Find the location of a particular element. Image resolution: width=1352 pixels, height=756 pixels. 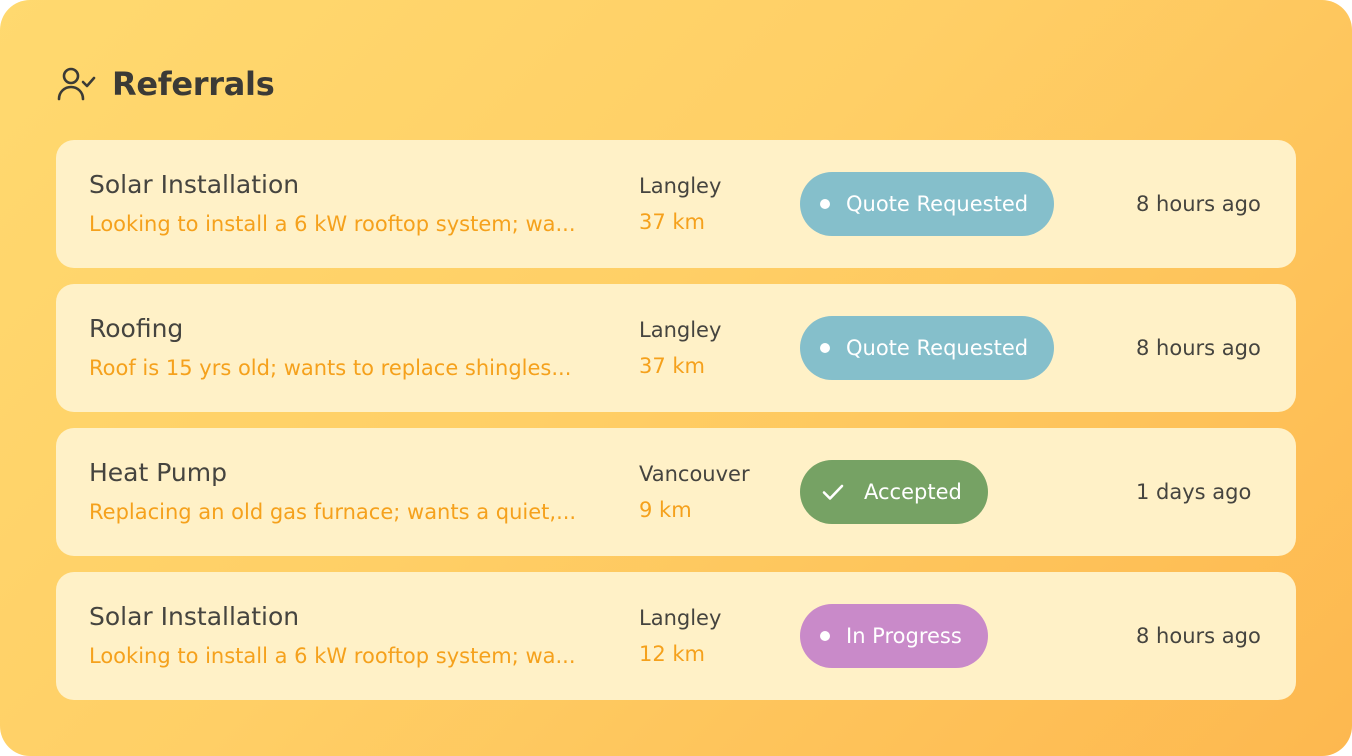

referral-title: Heat Pump is located at coordinates (158, 472).